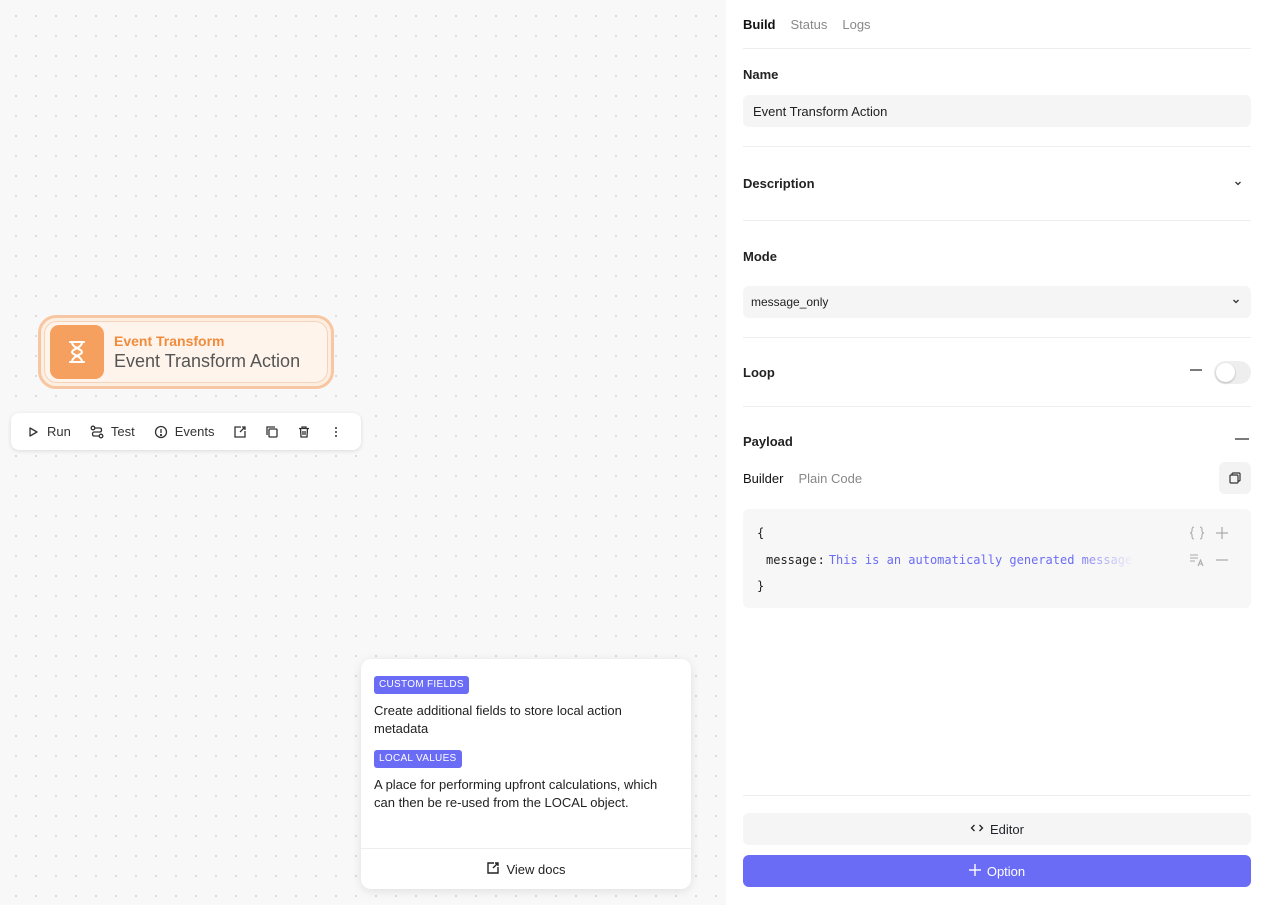 The image size is (1268, 905). Describe the element at coordinates (421, 685) in the screenshot. I see `custom-fields-badge: CUSTOM FIELDS` at that location.